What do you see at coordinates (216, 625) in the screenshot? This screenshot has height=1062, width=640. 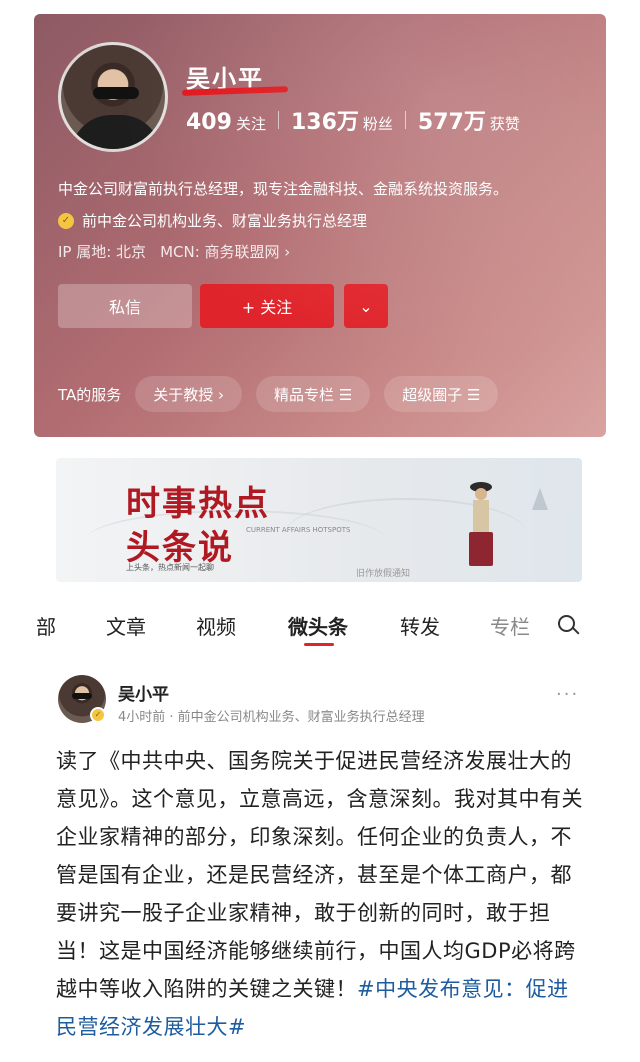 I see `tab-videos: 视频` at bounding box center [216, 625].